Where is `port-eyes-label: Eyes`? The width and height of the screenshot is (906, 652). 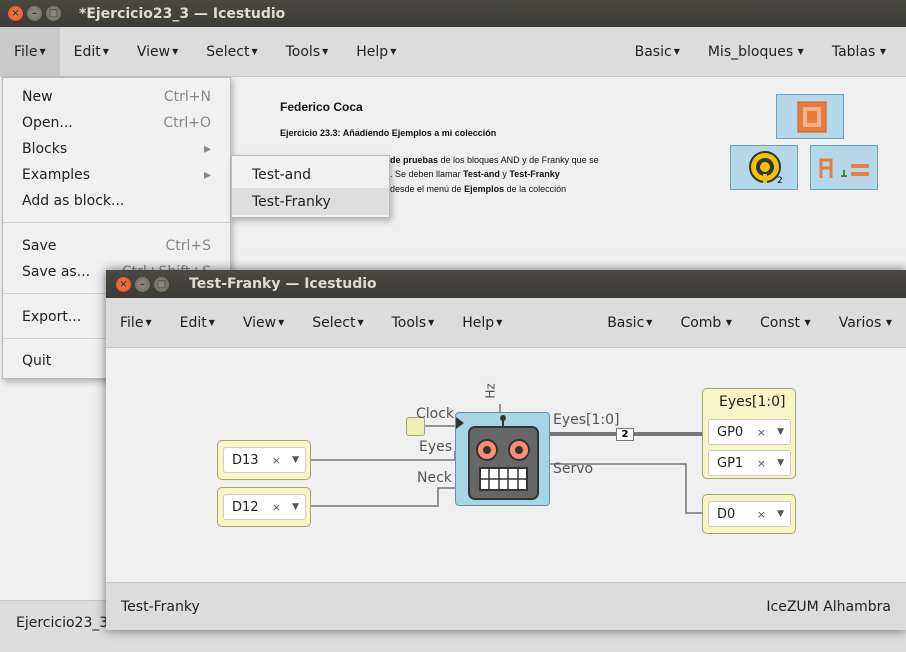 port-eyes-label: Eyes is located at coordinates (436, 447).